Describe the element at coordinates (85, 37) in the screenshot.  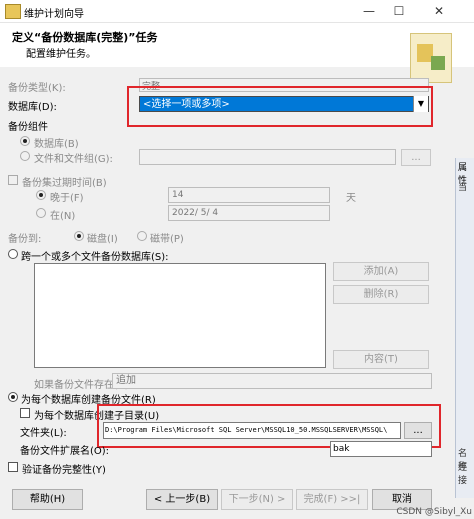
I see `page-title: 定义“备份数据库(完整)”任务` at that location.